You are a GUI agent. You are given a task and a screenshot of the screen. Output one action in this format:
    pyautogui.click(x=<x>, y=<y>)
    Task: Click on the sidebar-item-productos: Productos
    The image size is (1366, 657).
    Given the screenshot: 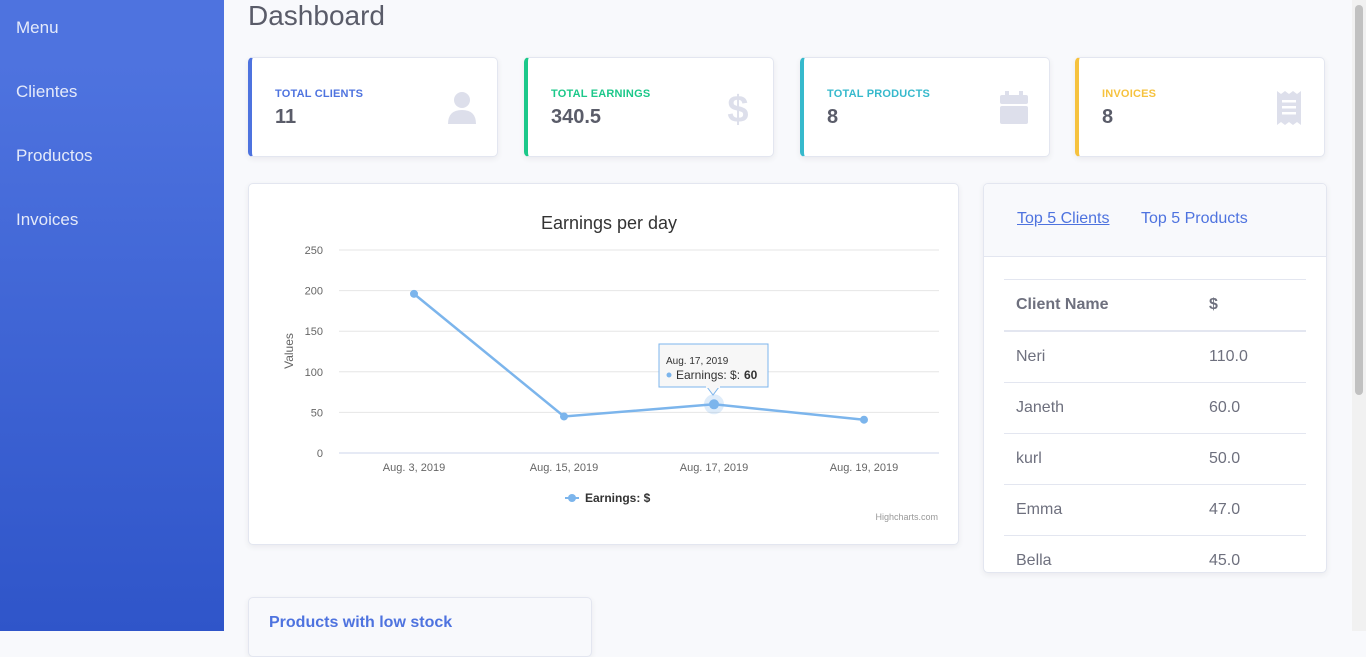 What is the action you would take?
    pyautogui.click(x=54, y=156)
    